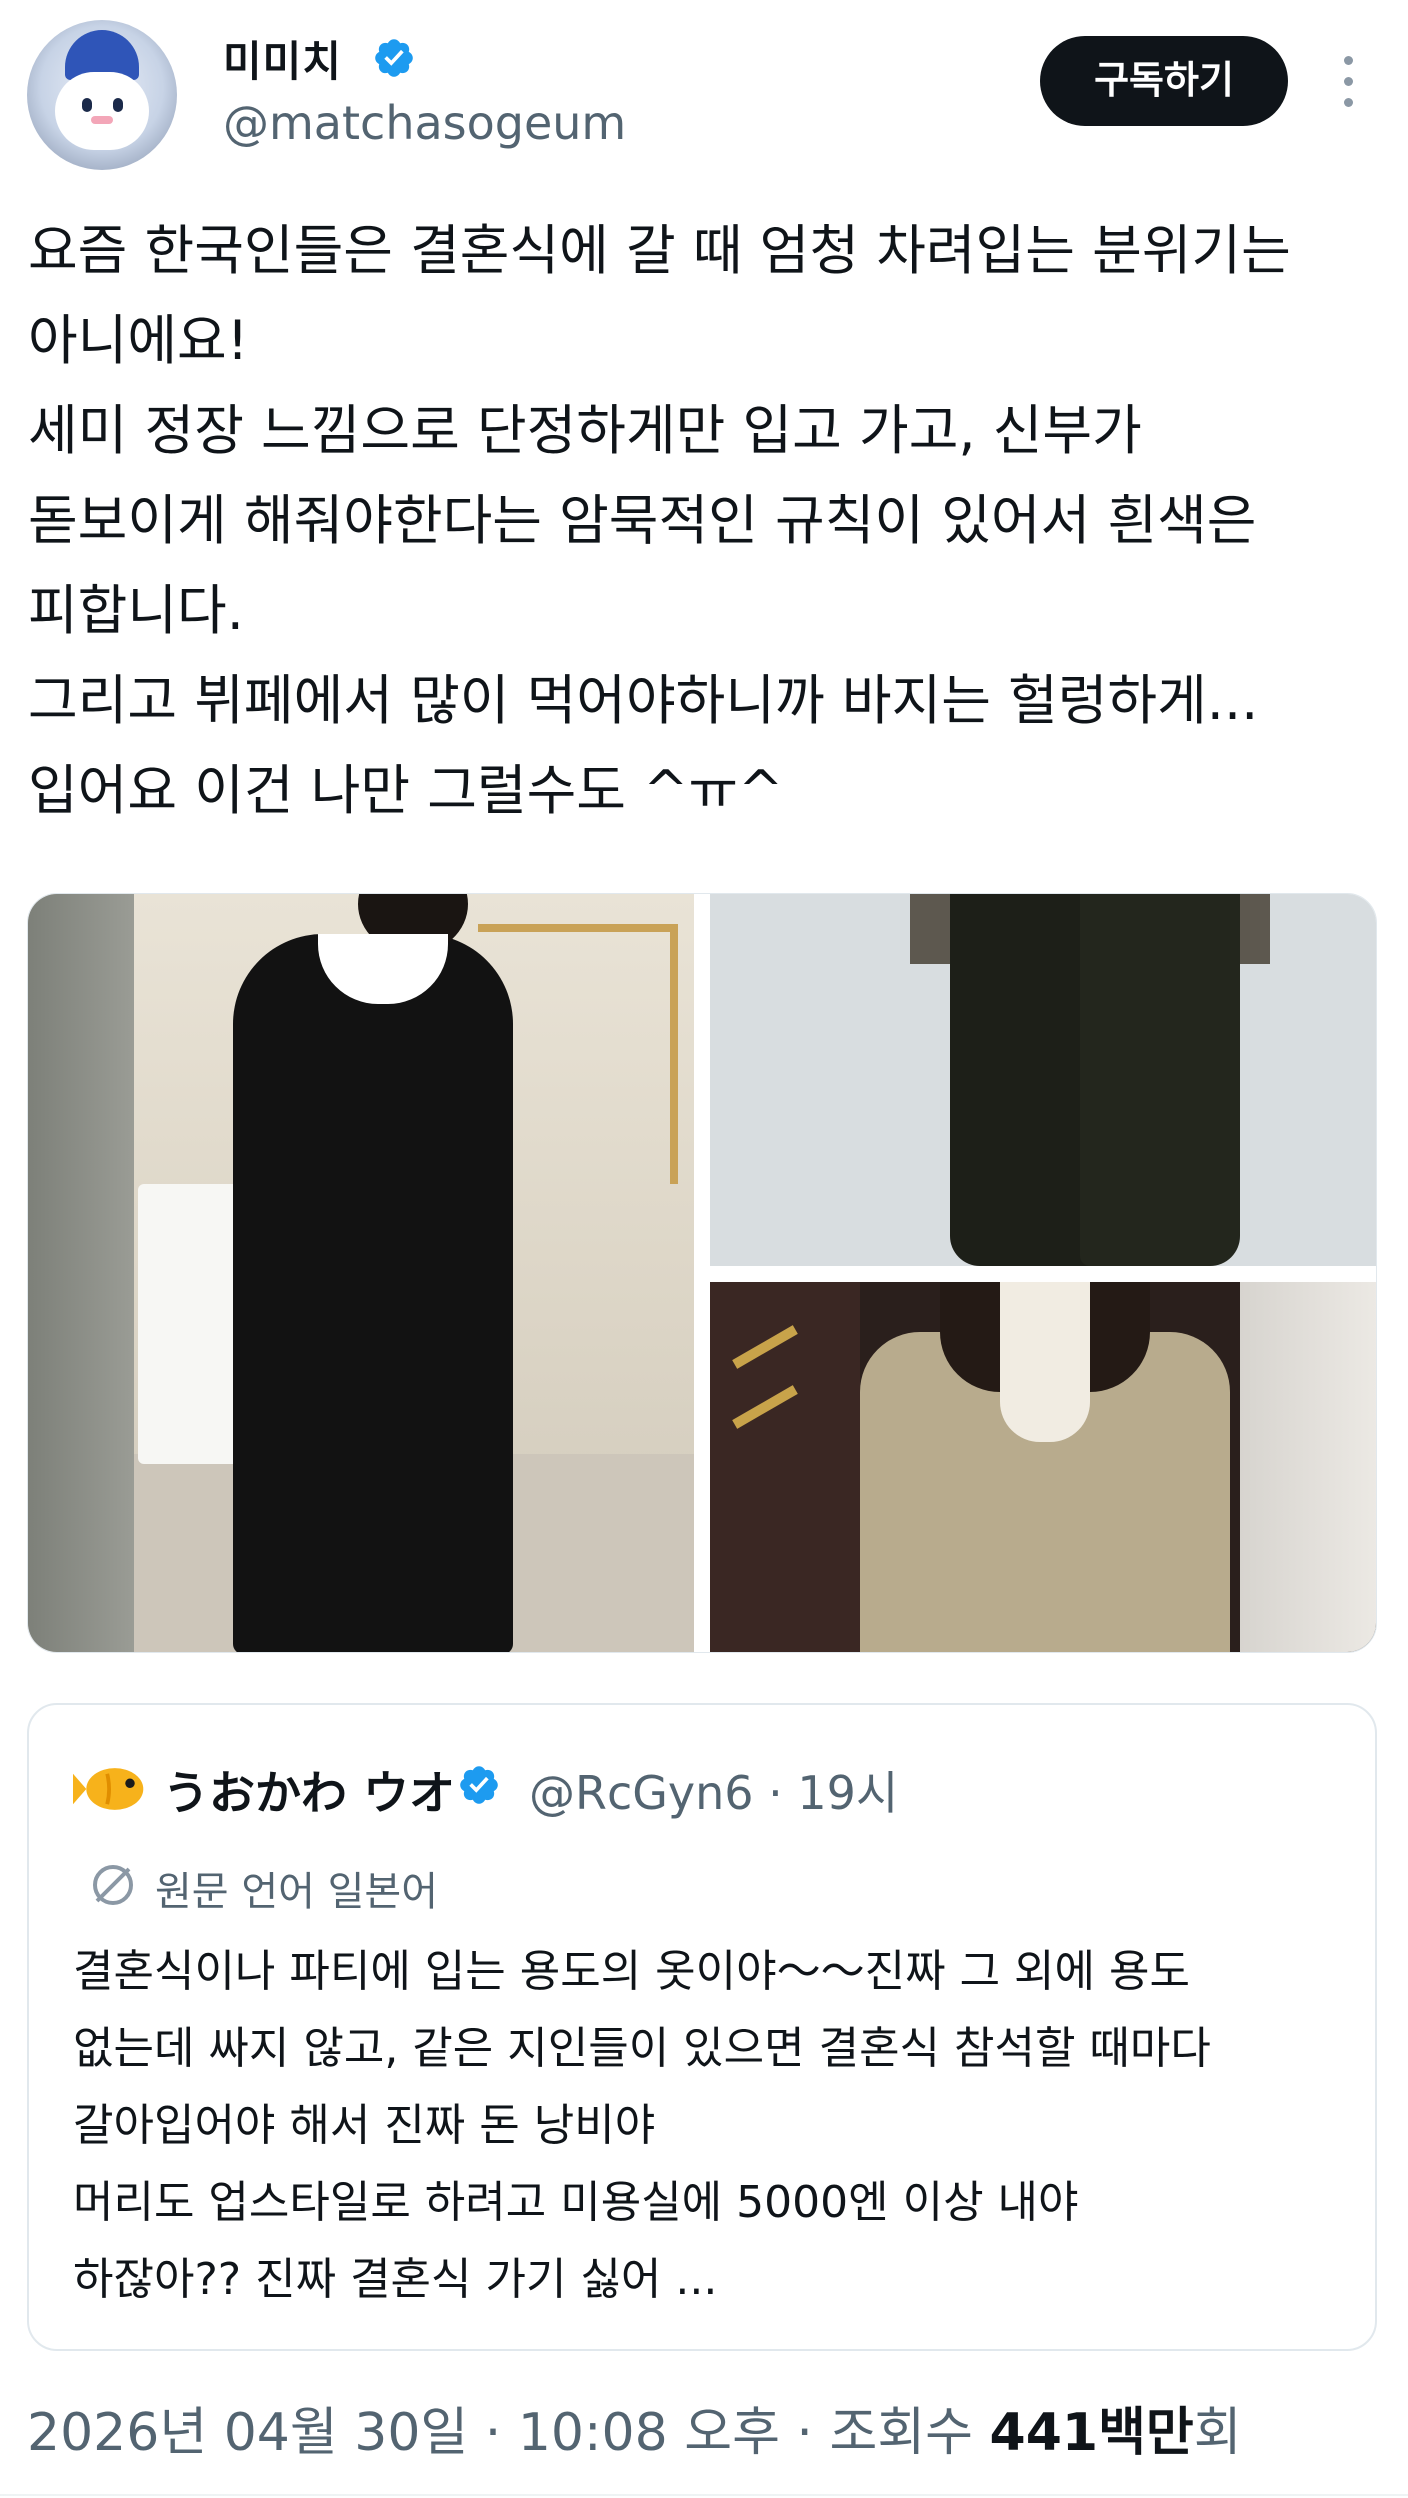 The width and height of the screenshot is (1408, 2498). I want to click on tweet-datetime: 2026년 04월 30일 · 10:08 오후 · 조회수, so click(508, 2433).